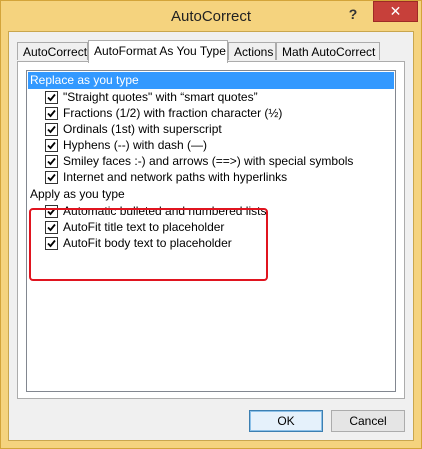 This screenshot has height=449, width=422. I want to click on help-button: ?, so click(353, 14).